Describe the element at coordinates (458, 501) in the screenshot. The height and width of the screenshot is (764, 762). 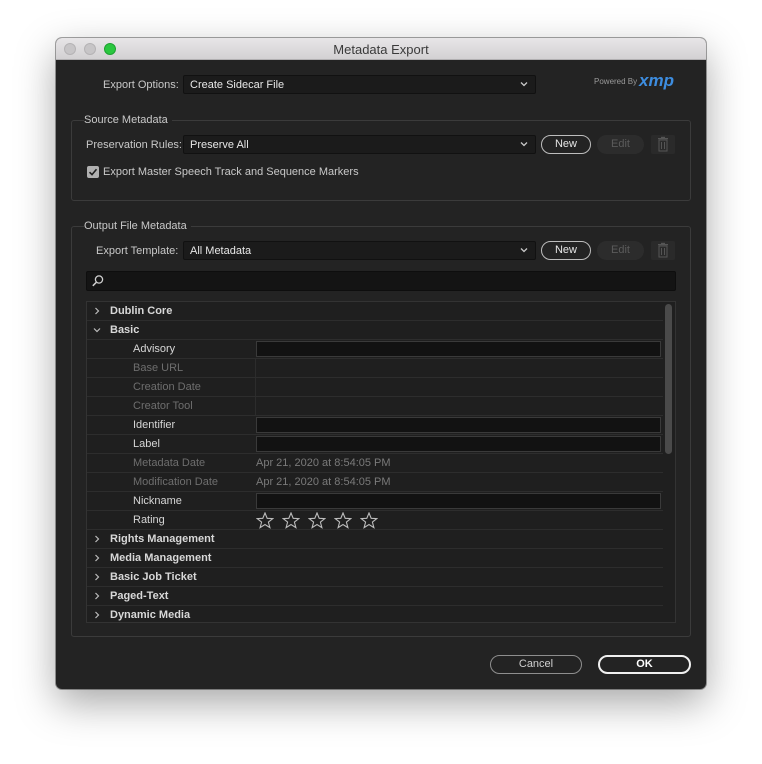
I see `nickname-input` at that location.